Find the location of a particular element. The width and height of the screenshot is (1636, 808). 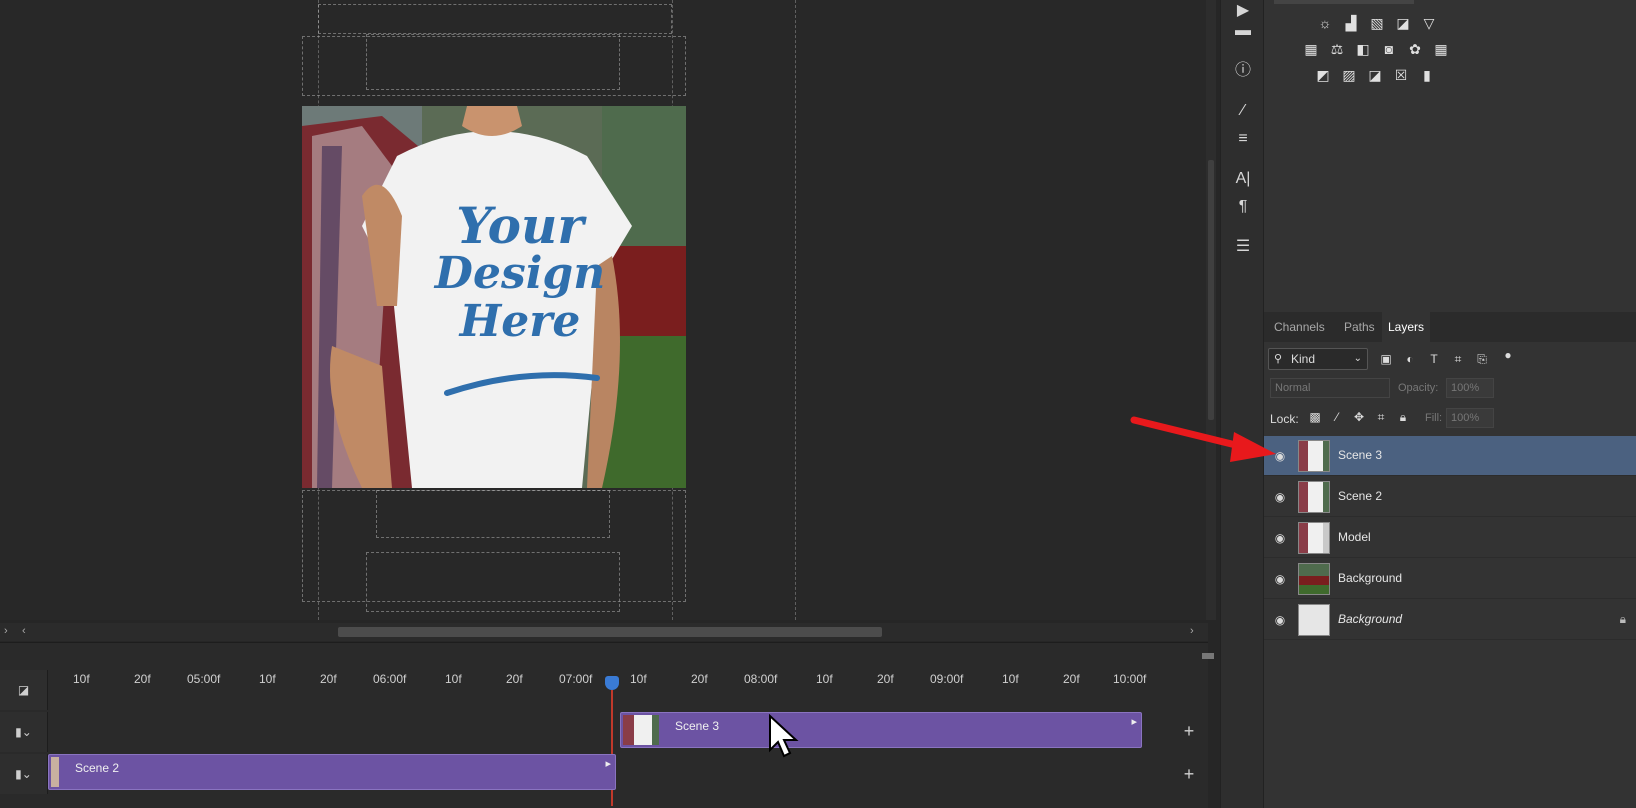

chevron-left-icon: ‹ is located at coordinates (24, 631).